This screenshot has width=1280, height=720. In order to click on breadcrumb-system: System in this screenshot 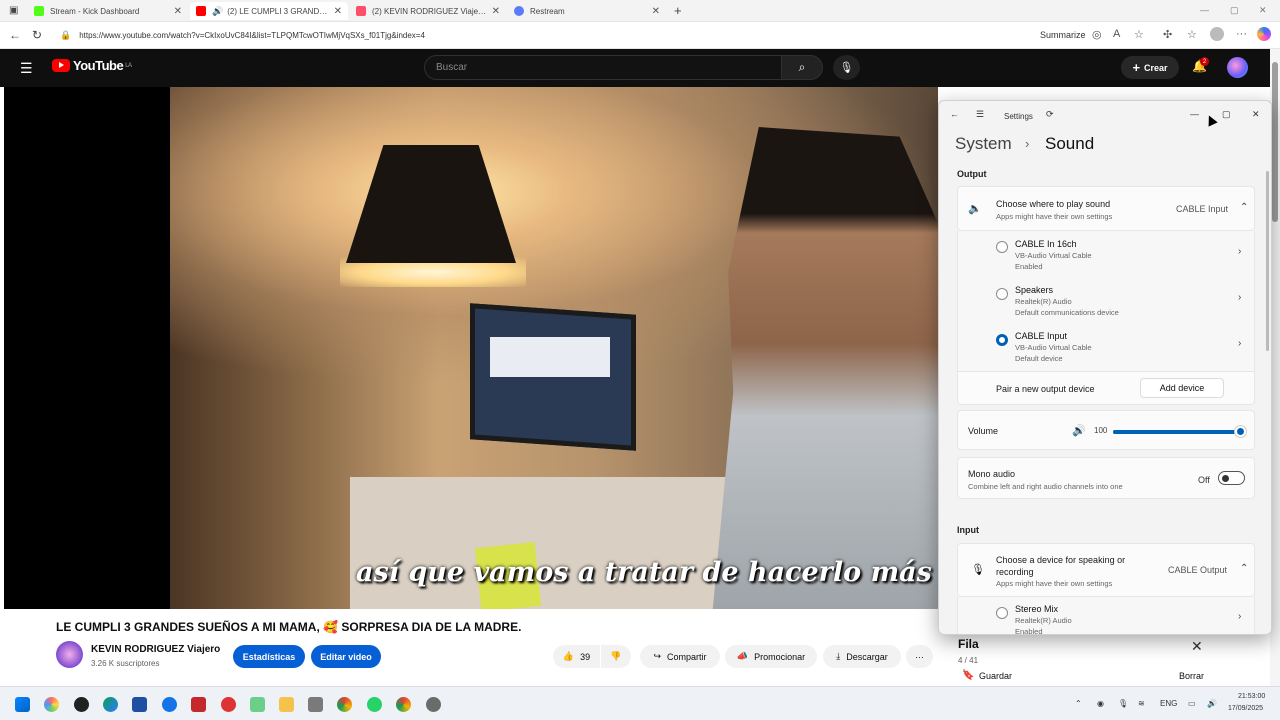, I will do `click(983, 144)`.